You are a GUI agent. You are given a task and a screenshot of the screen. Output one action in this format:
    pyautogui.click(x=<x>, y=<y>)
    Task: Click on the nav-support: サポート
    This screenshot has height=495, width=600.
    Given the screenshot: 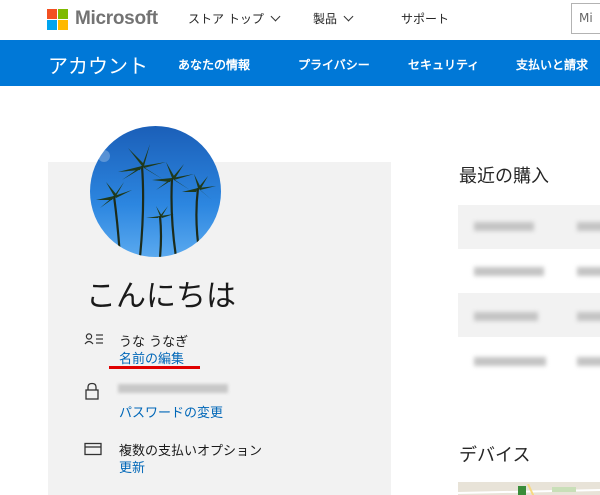 What is the action you would take?
    pyautogui.click(x=425, y=18)
    